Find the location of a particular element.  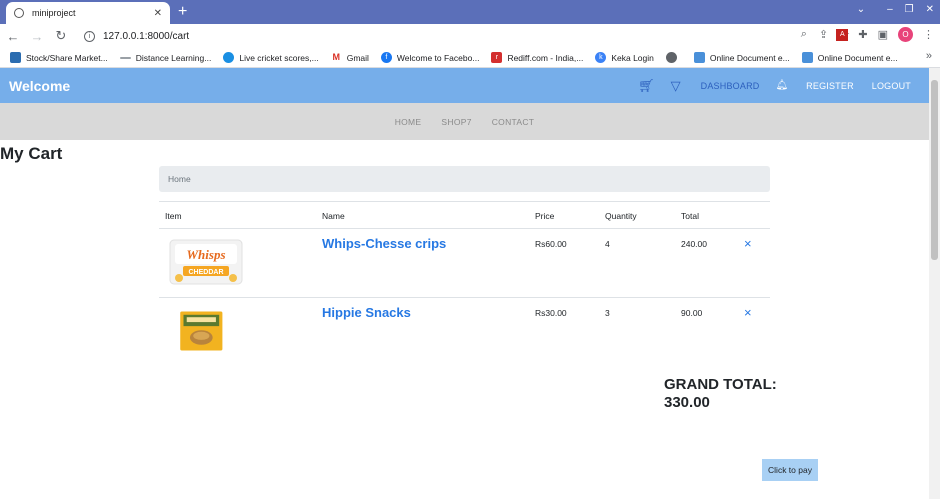

maximize-icon: ❐ is located at coordinates (909, 10).